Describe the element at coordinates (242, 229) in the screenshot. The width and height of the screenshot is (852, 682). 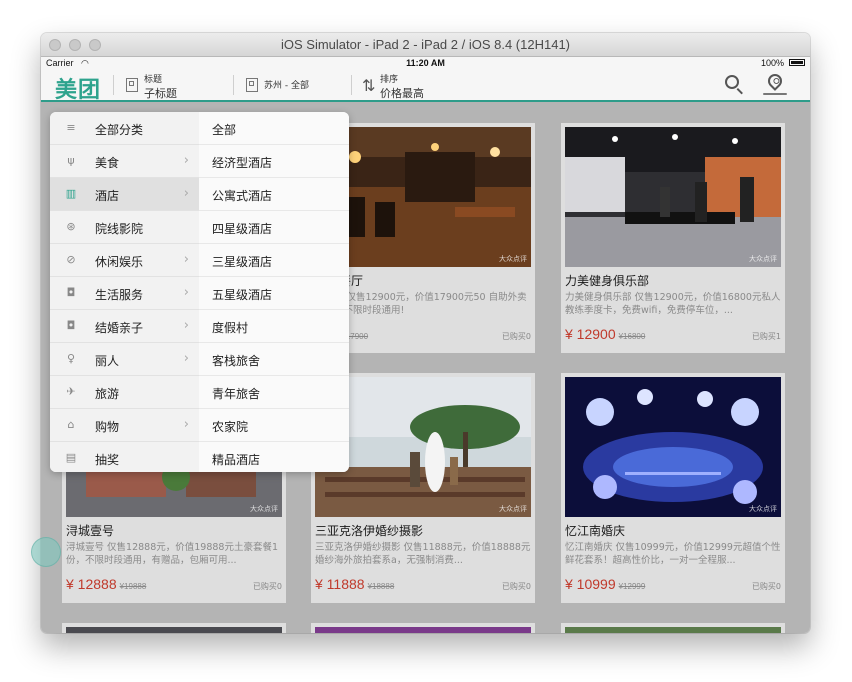
I see `subcategory-label: 四星级酒店` at that location.